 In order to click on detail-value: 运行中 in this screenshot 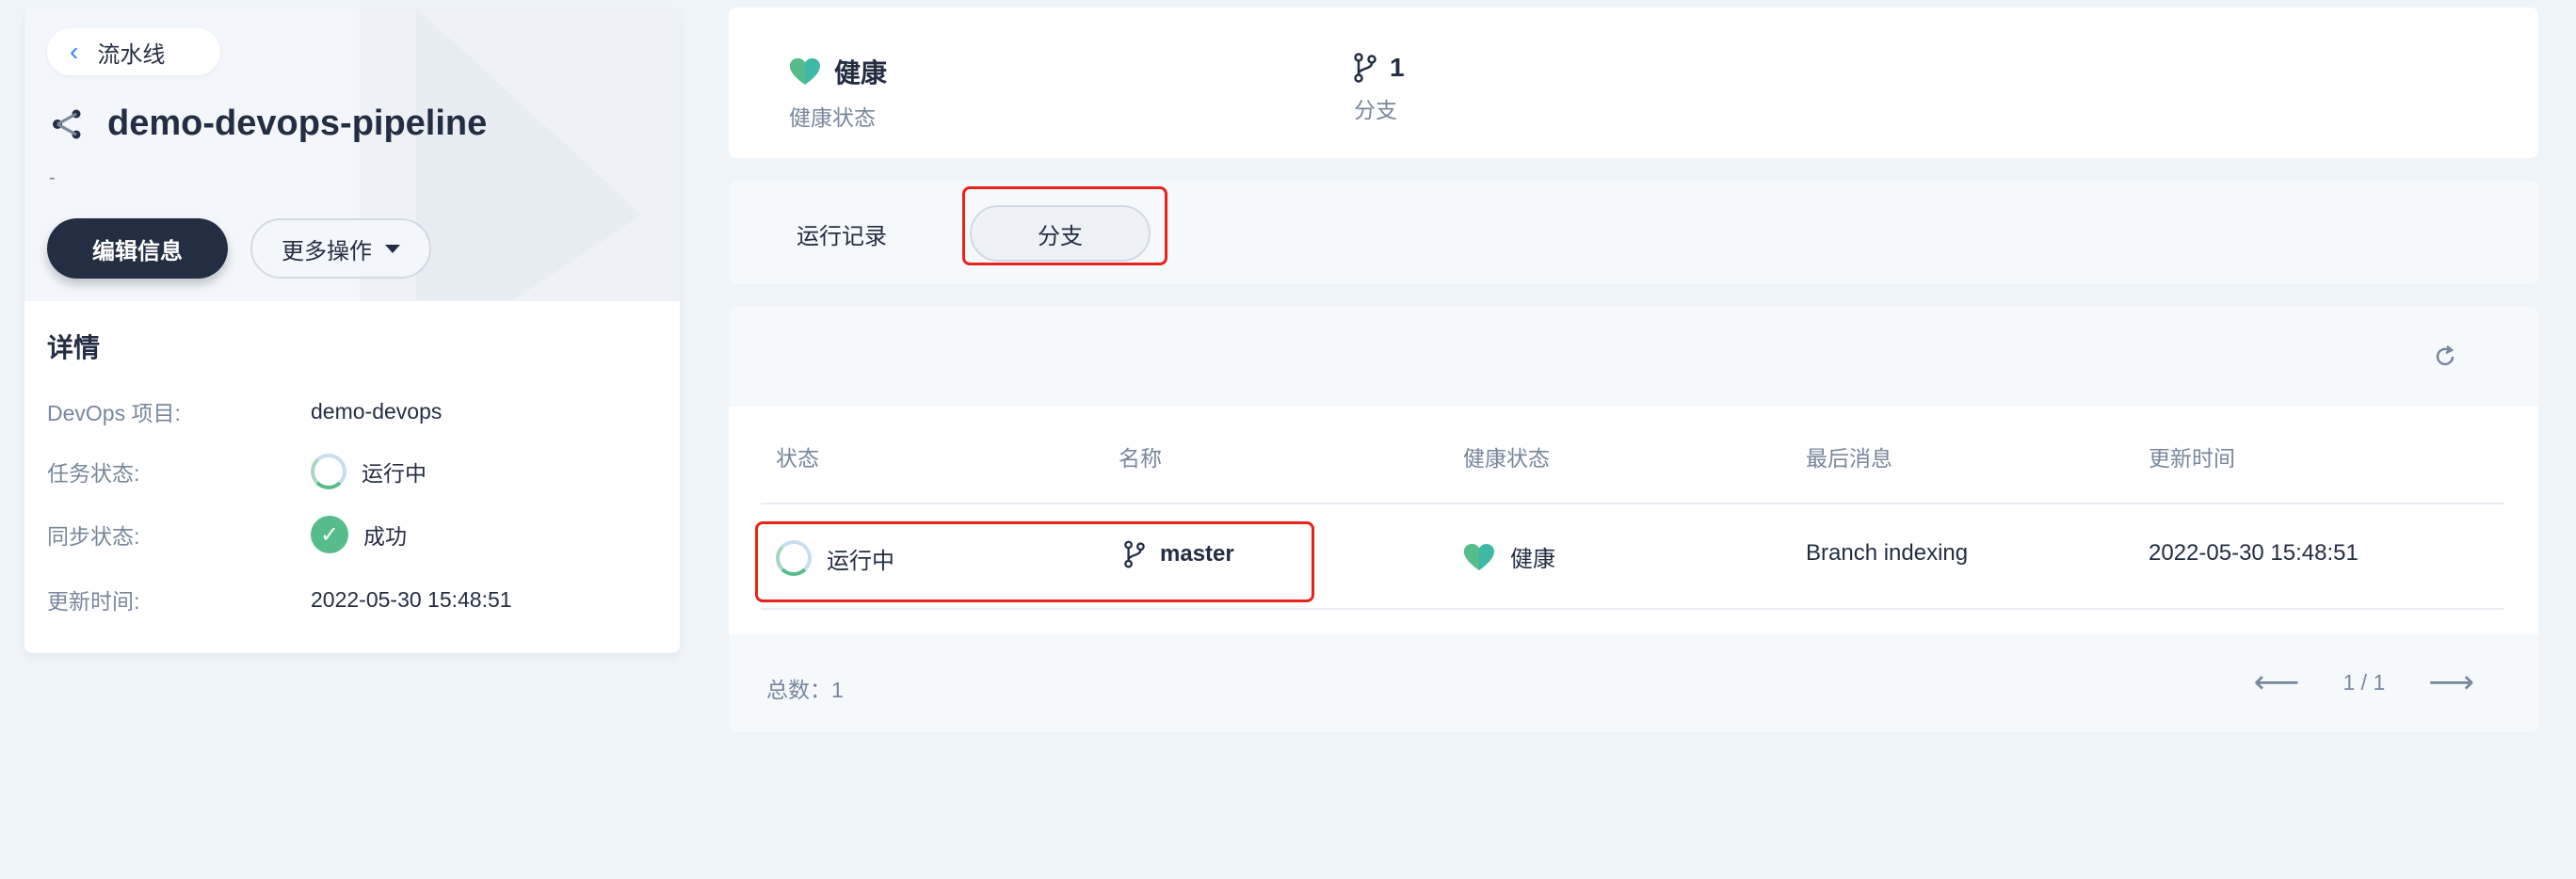, I will do `click(394, 473)`.